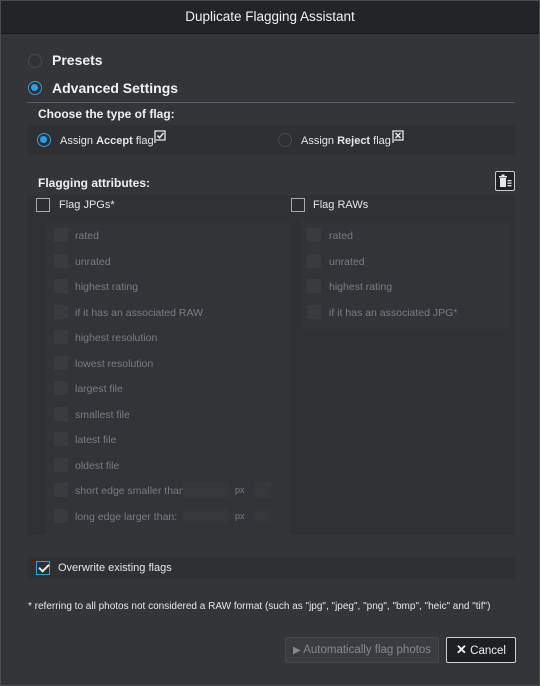 This screenshot has height=686, width=540. What do you see at coordinates (115, 568) in the screenshot?
I see `overwrite-label: Overwrite existing flags` at bounding box center [115, 568].